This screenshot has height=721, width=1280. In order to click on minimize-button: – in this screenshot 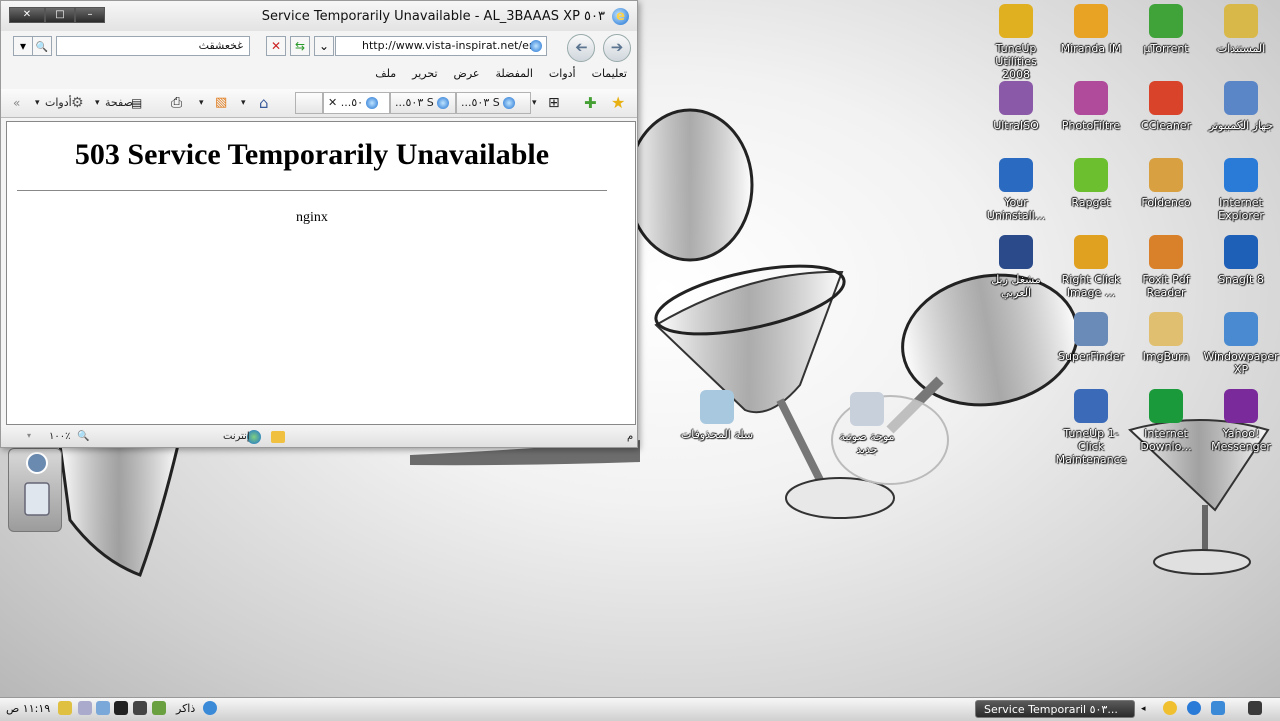, I will do `click(90, 15)`.